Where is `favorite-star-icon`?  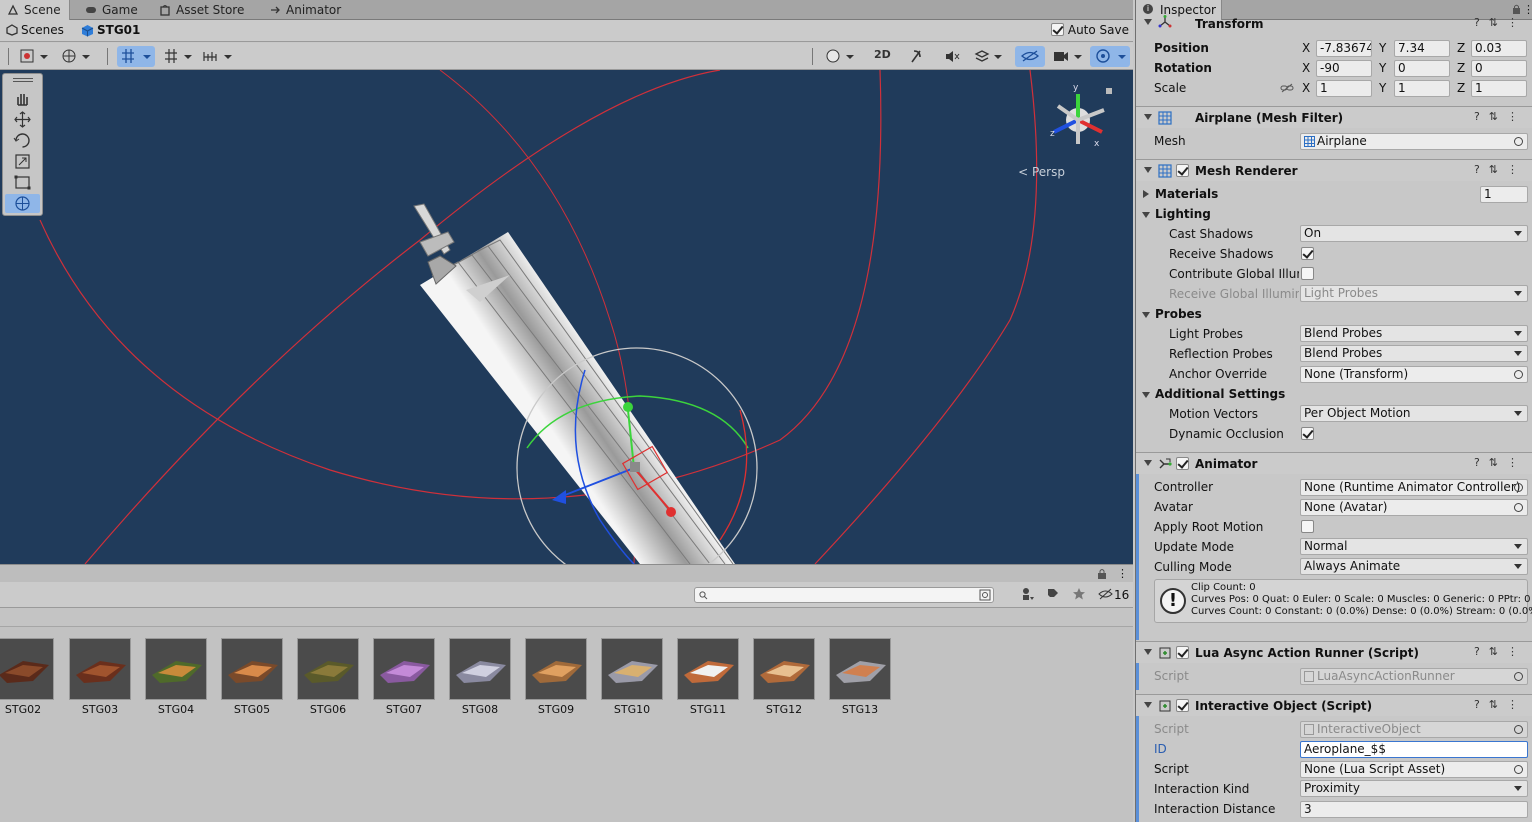
favorite-star-icon is located at coordinates (1079, 594).